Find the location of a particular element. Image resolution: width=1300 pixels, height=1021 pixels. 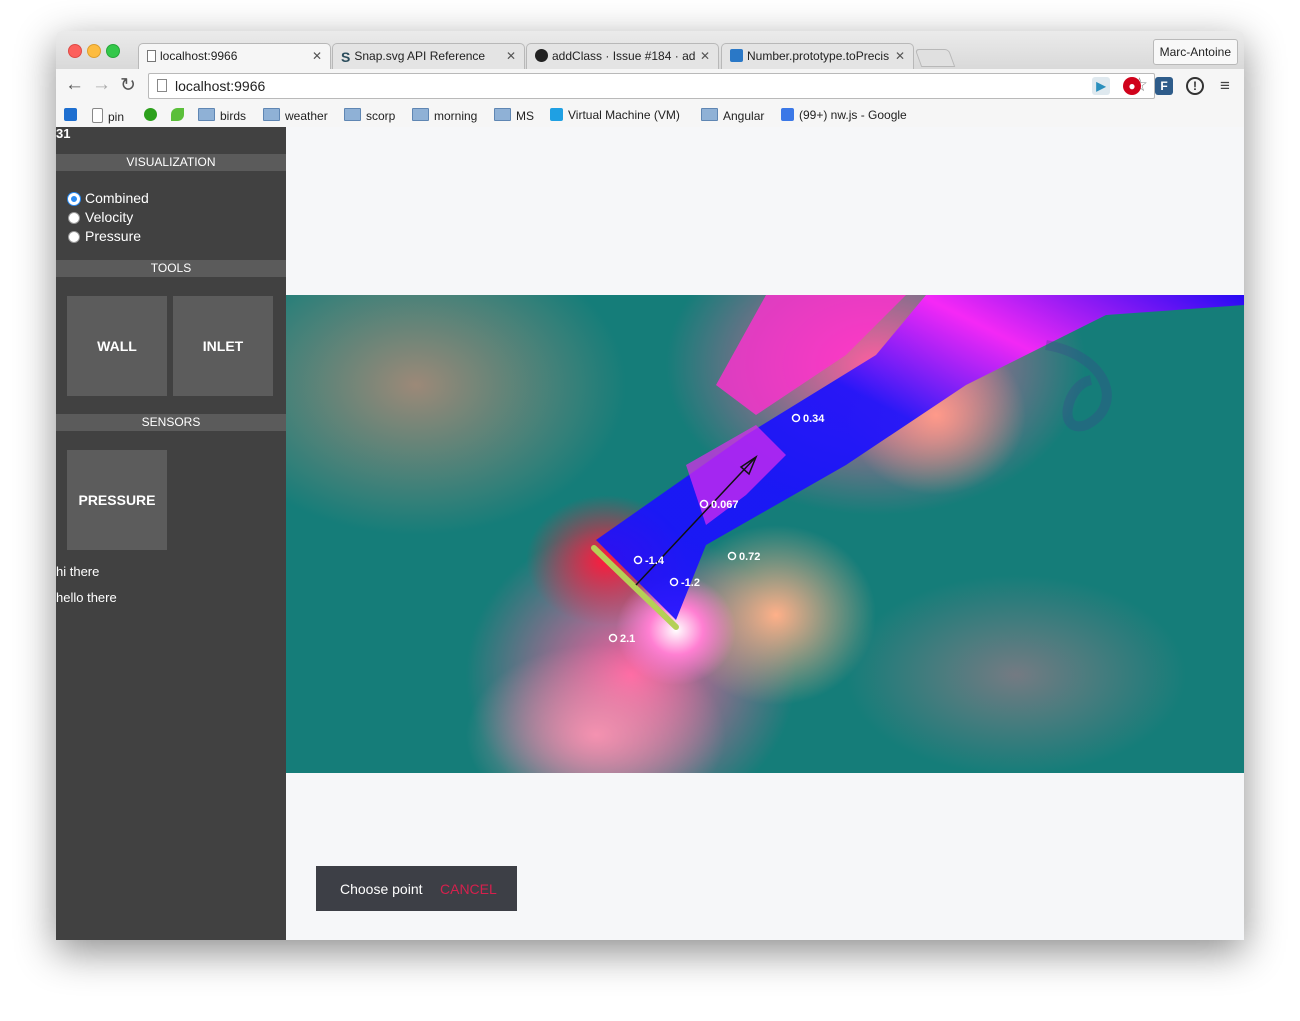

bookmark-ms: MS is located at coordinates (514, 115).